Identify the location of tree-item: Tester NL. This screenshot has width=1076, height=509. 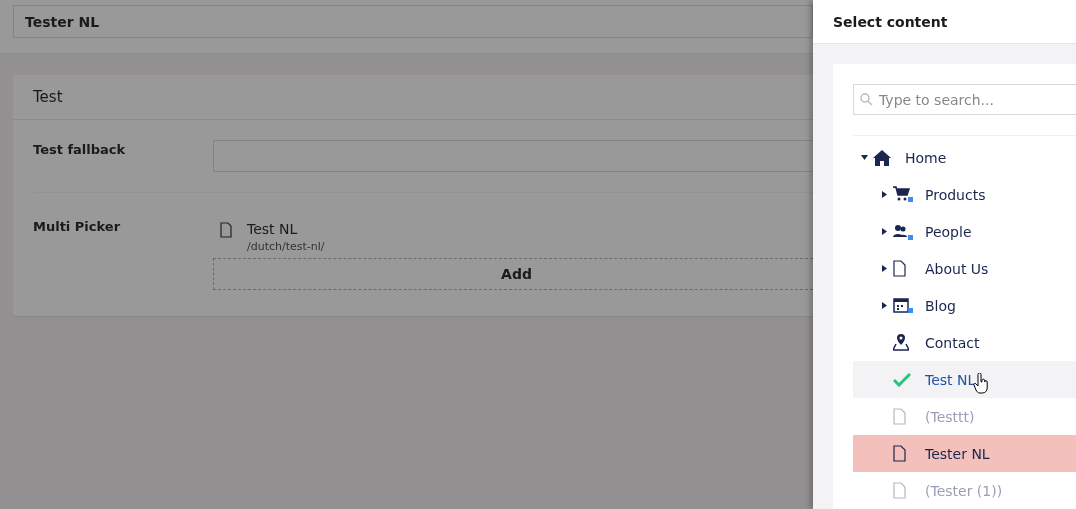
(964, 453).